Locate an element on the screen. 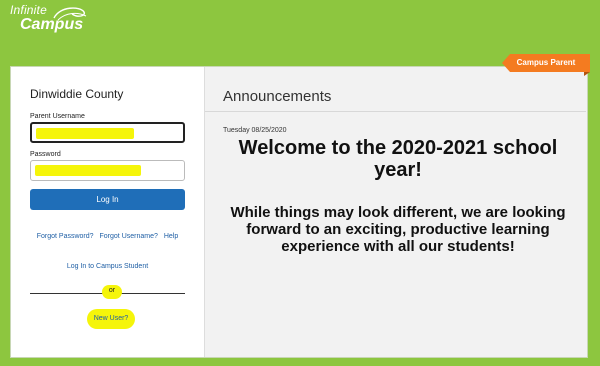  campus-student-link: Log In to Campus Student is located at coordinates (107, 266).